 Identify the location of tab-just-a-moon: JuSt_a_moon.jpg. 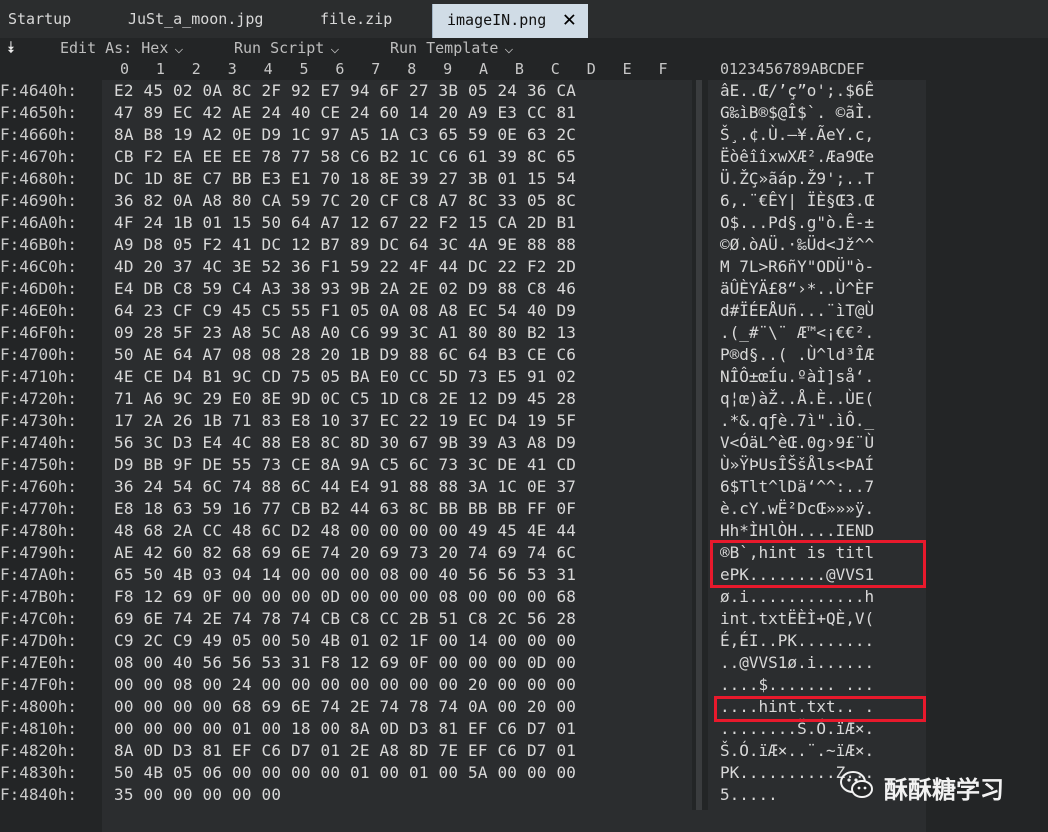
(205, 19).